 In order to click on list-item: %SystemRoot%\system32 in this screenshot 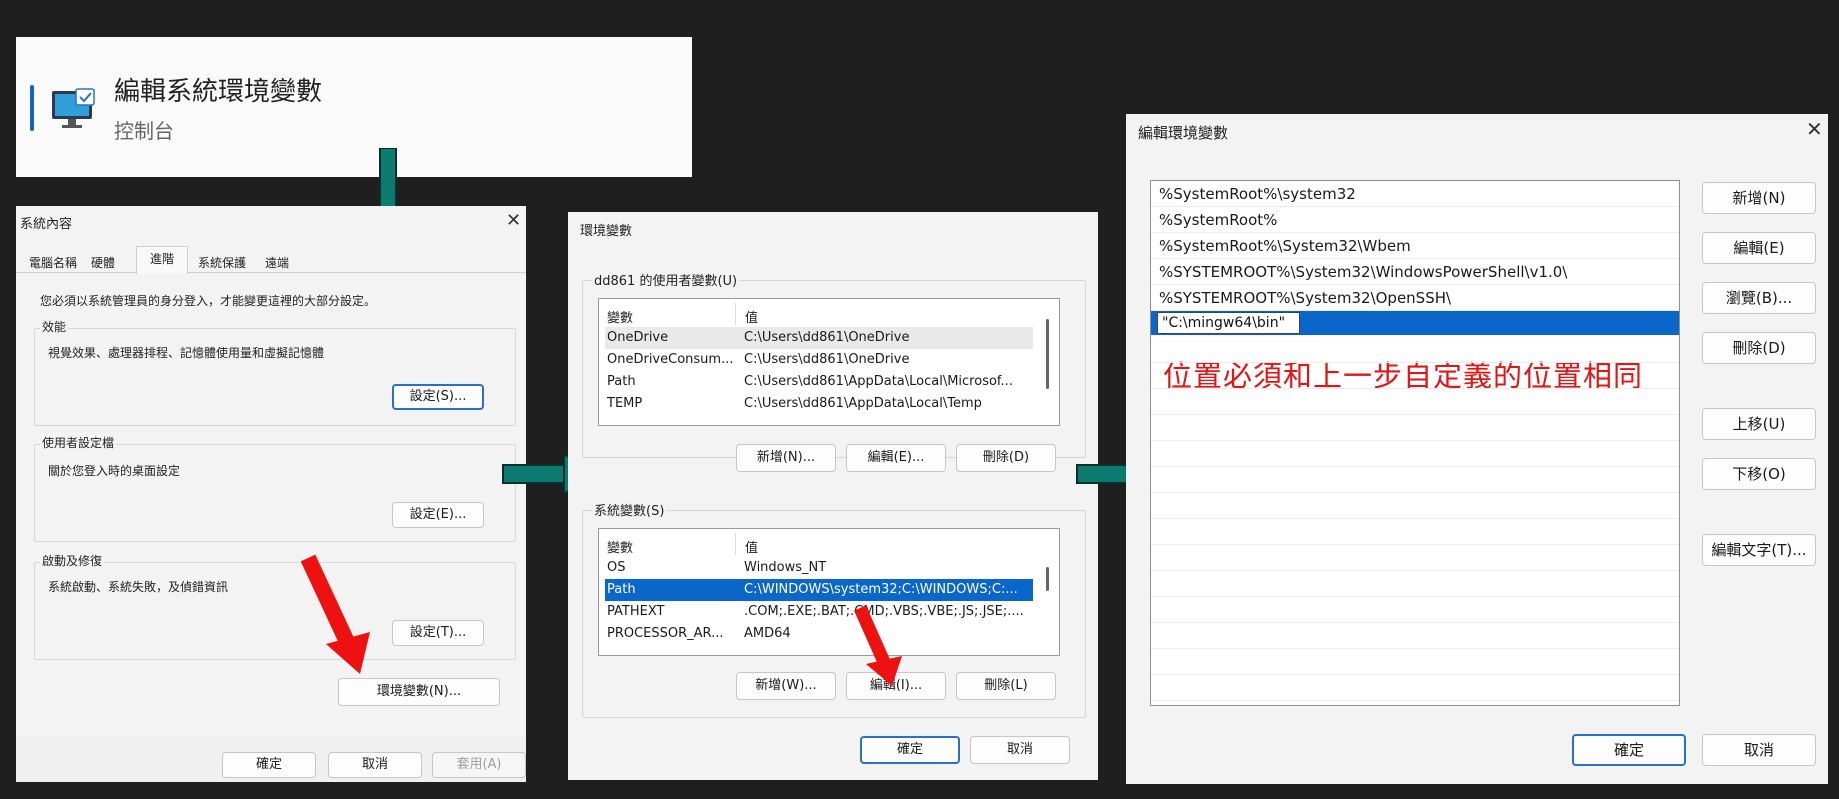, I will do `click(1415, 194)`.